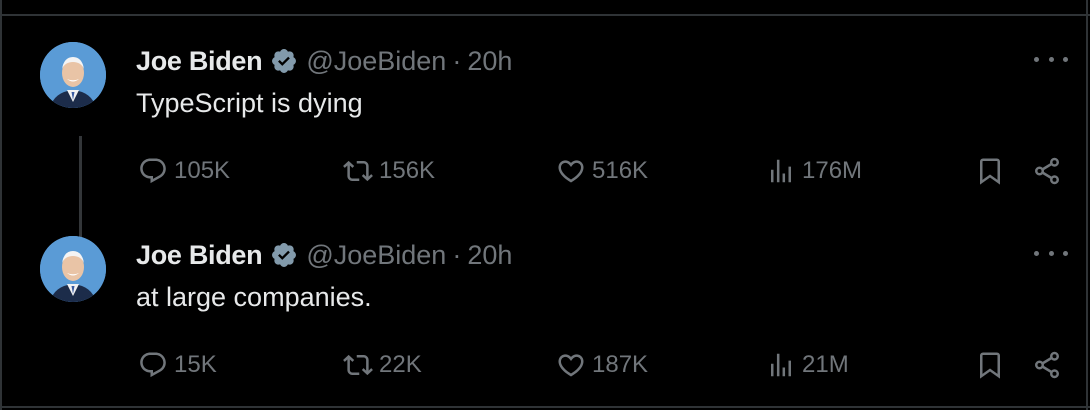 The width and height of the screenshot is (1090, 410). What do you see at coordinates (407, 170) in the screenshot?
I see `retweet-count: 156K` at bounding box center [407, 170].